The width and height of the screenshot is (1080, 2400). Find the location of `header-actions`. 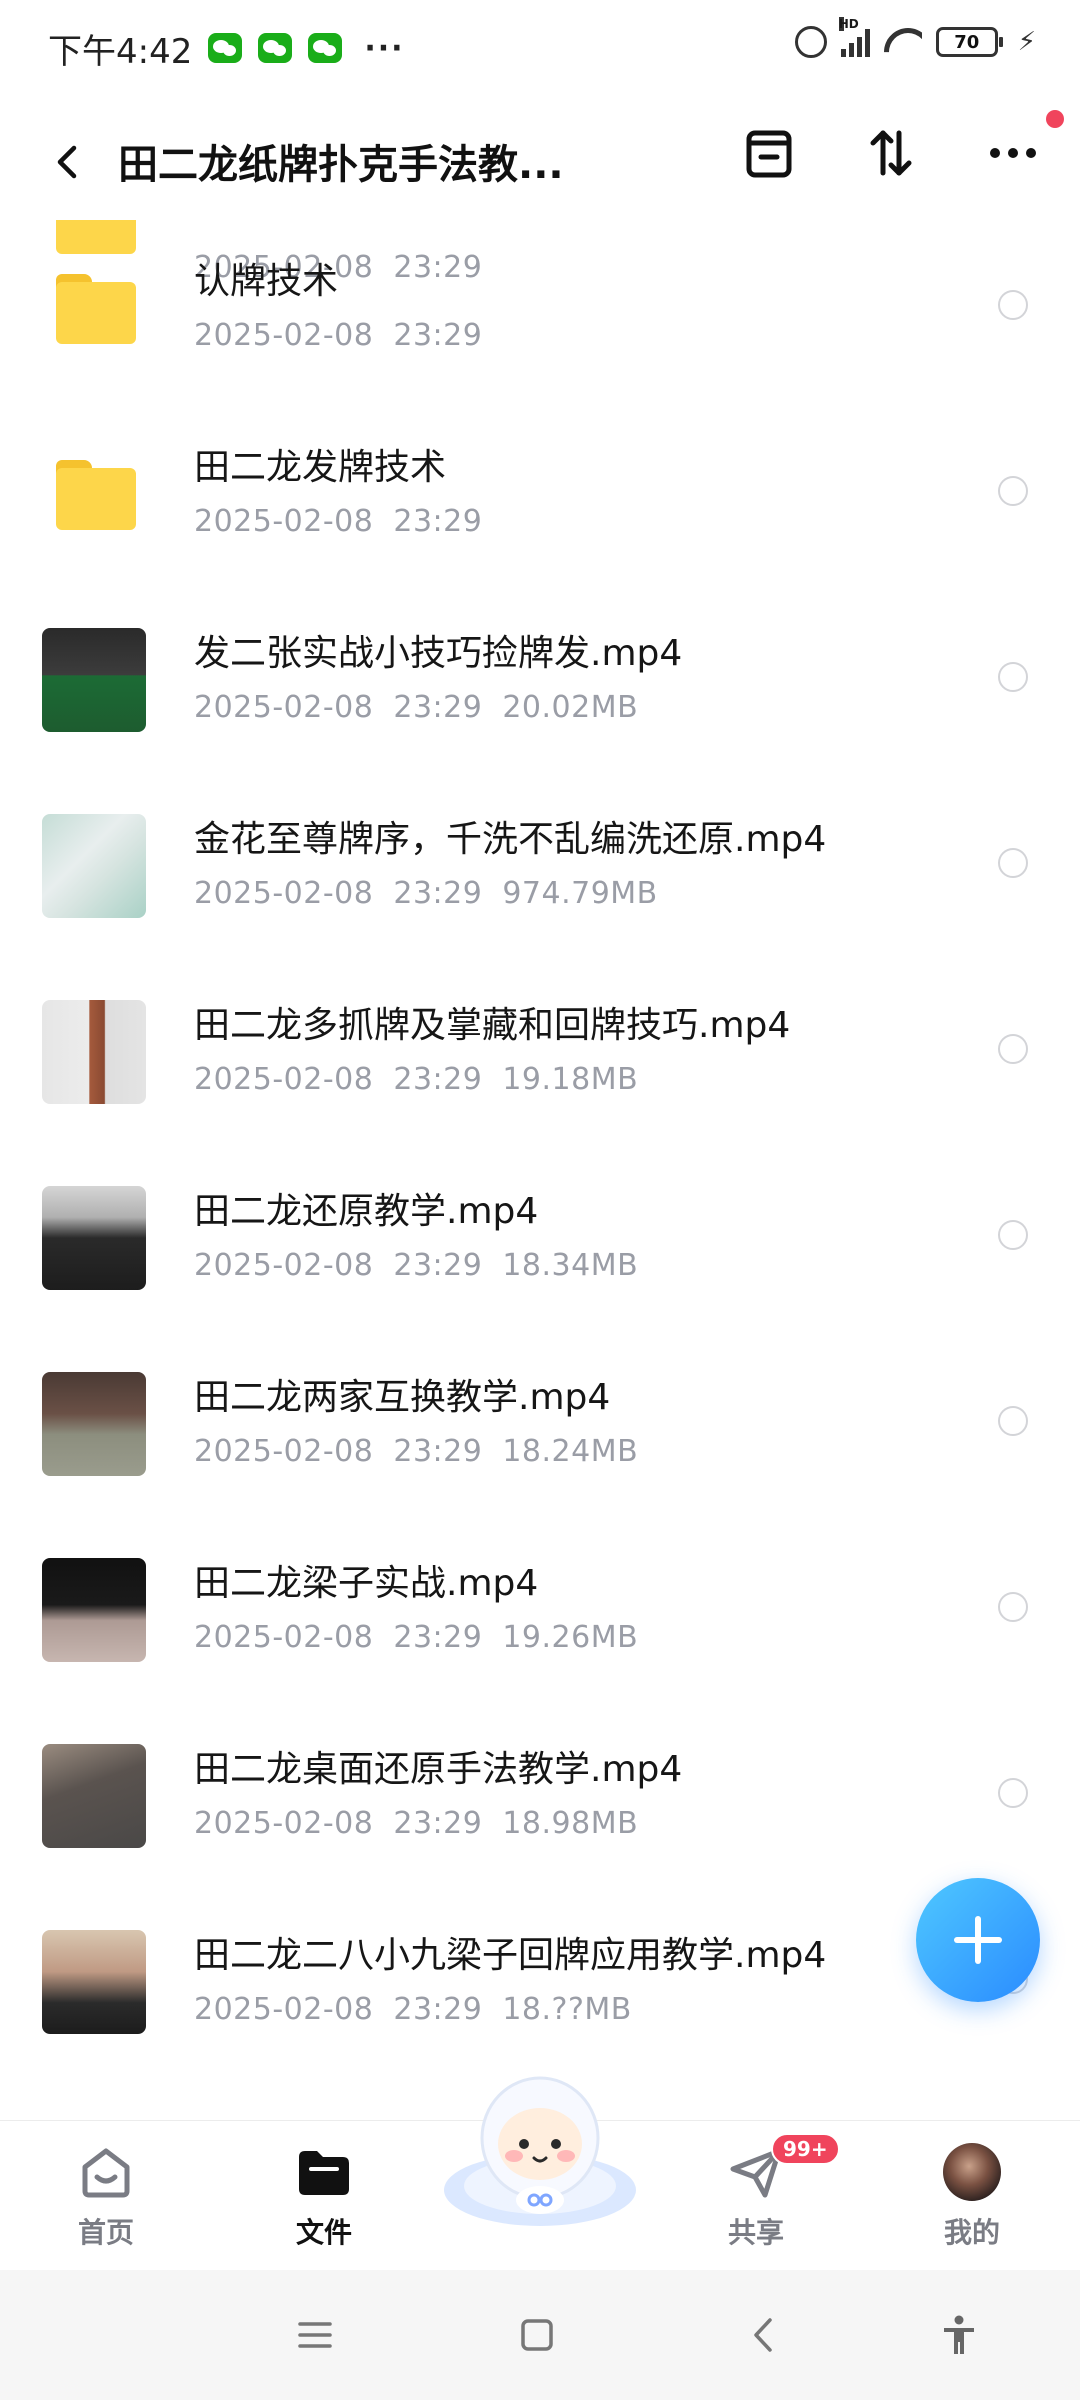

header-actions is located at coordinates (901, 147).